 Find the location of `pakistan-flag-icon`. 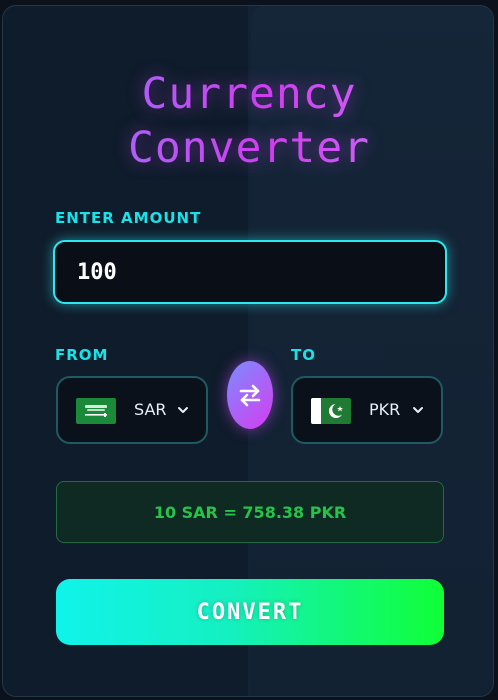

pakistan-flag-icon is located at coordinates (331, 411).